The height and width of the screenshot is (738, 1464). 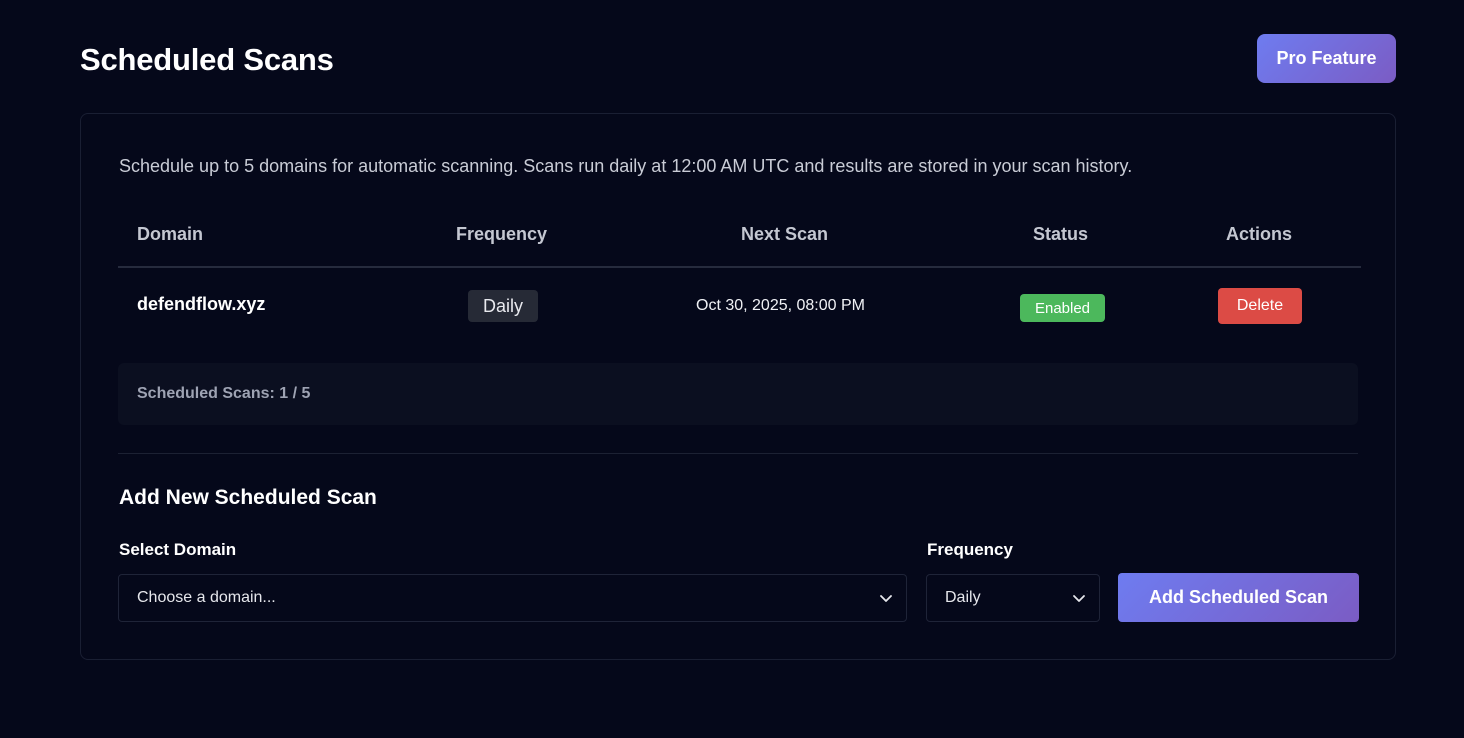 I want to click on section-divider, so click(x=738, y=453).